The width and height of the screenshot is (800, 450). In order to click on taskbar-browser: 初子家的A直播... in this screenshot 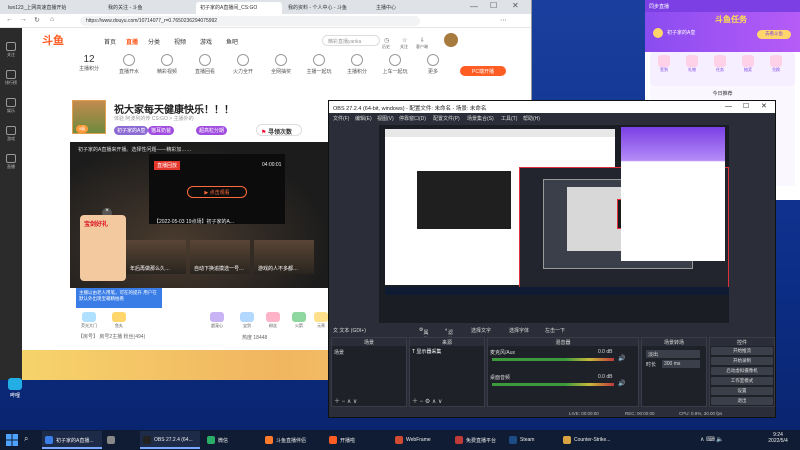, I will do `click(72, 440)`.